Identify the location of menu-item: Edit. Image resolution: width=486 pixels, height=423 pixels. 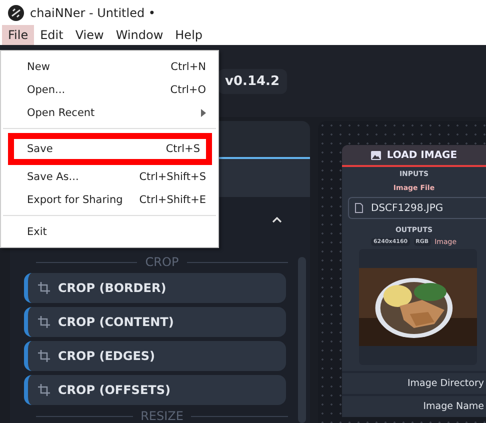
(52, 35).